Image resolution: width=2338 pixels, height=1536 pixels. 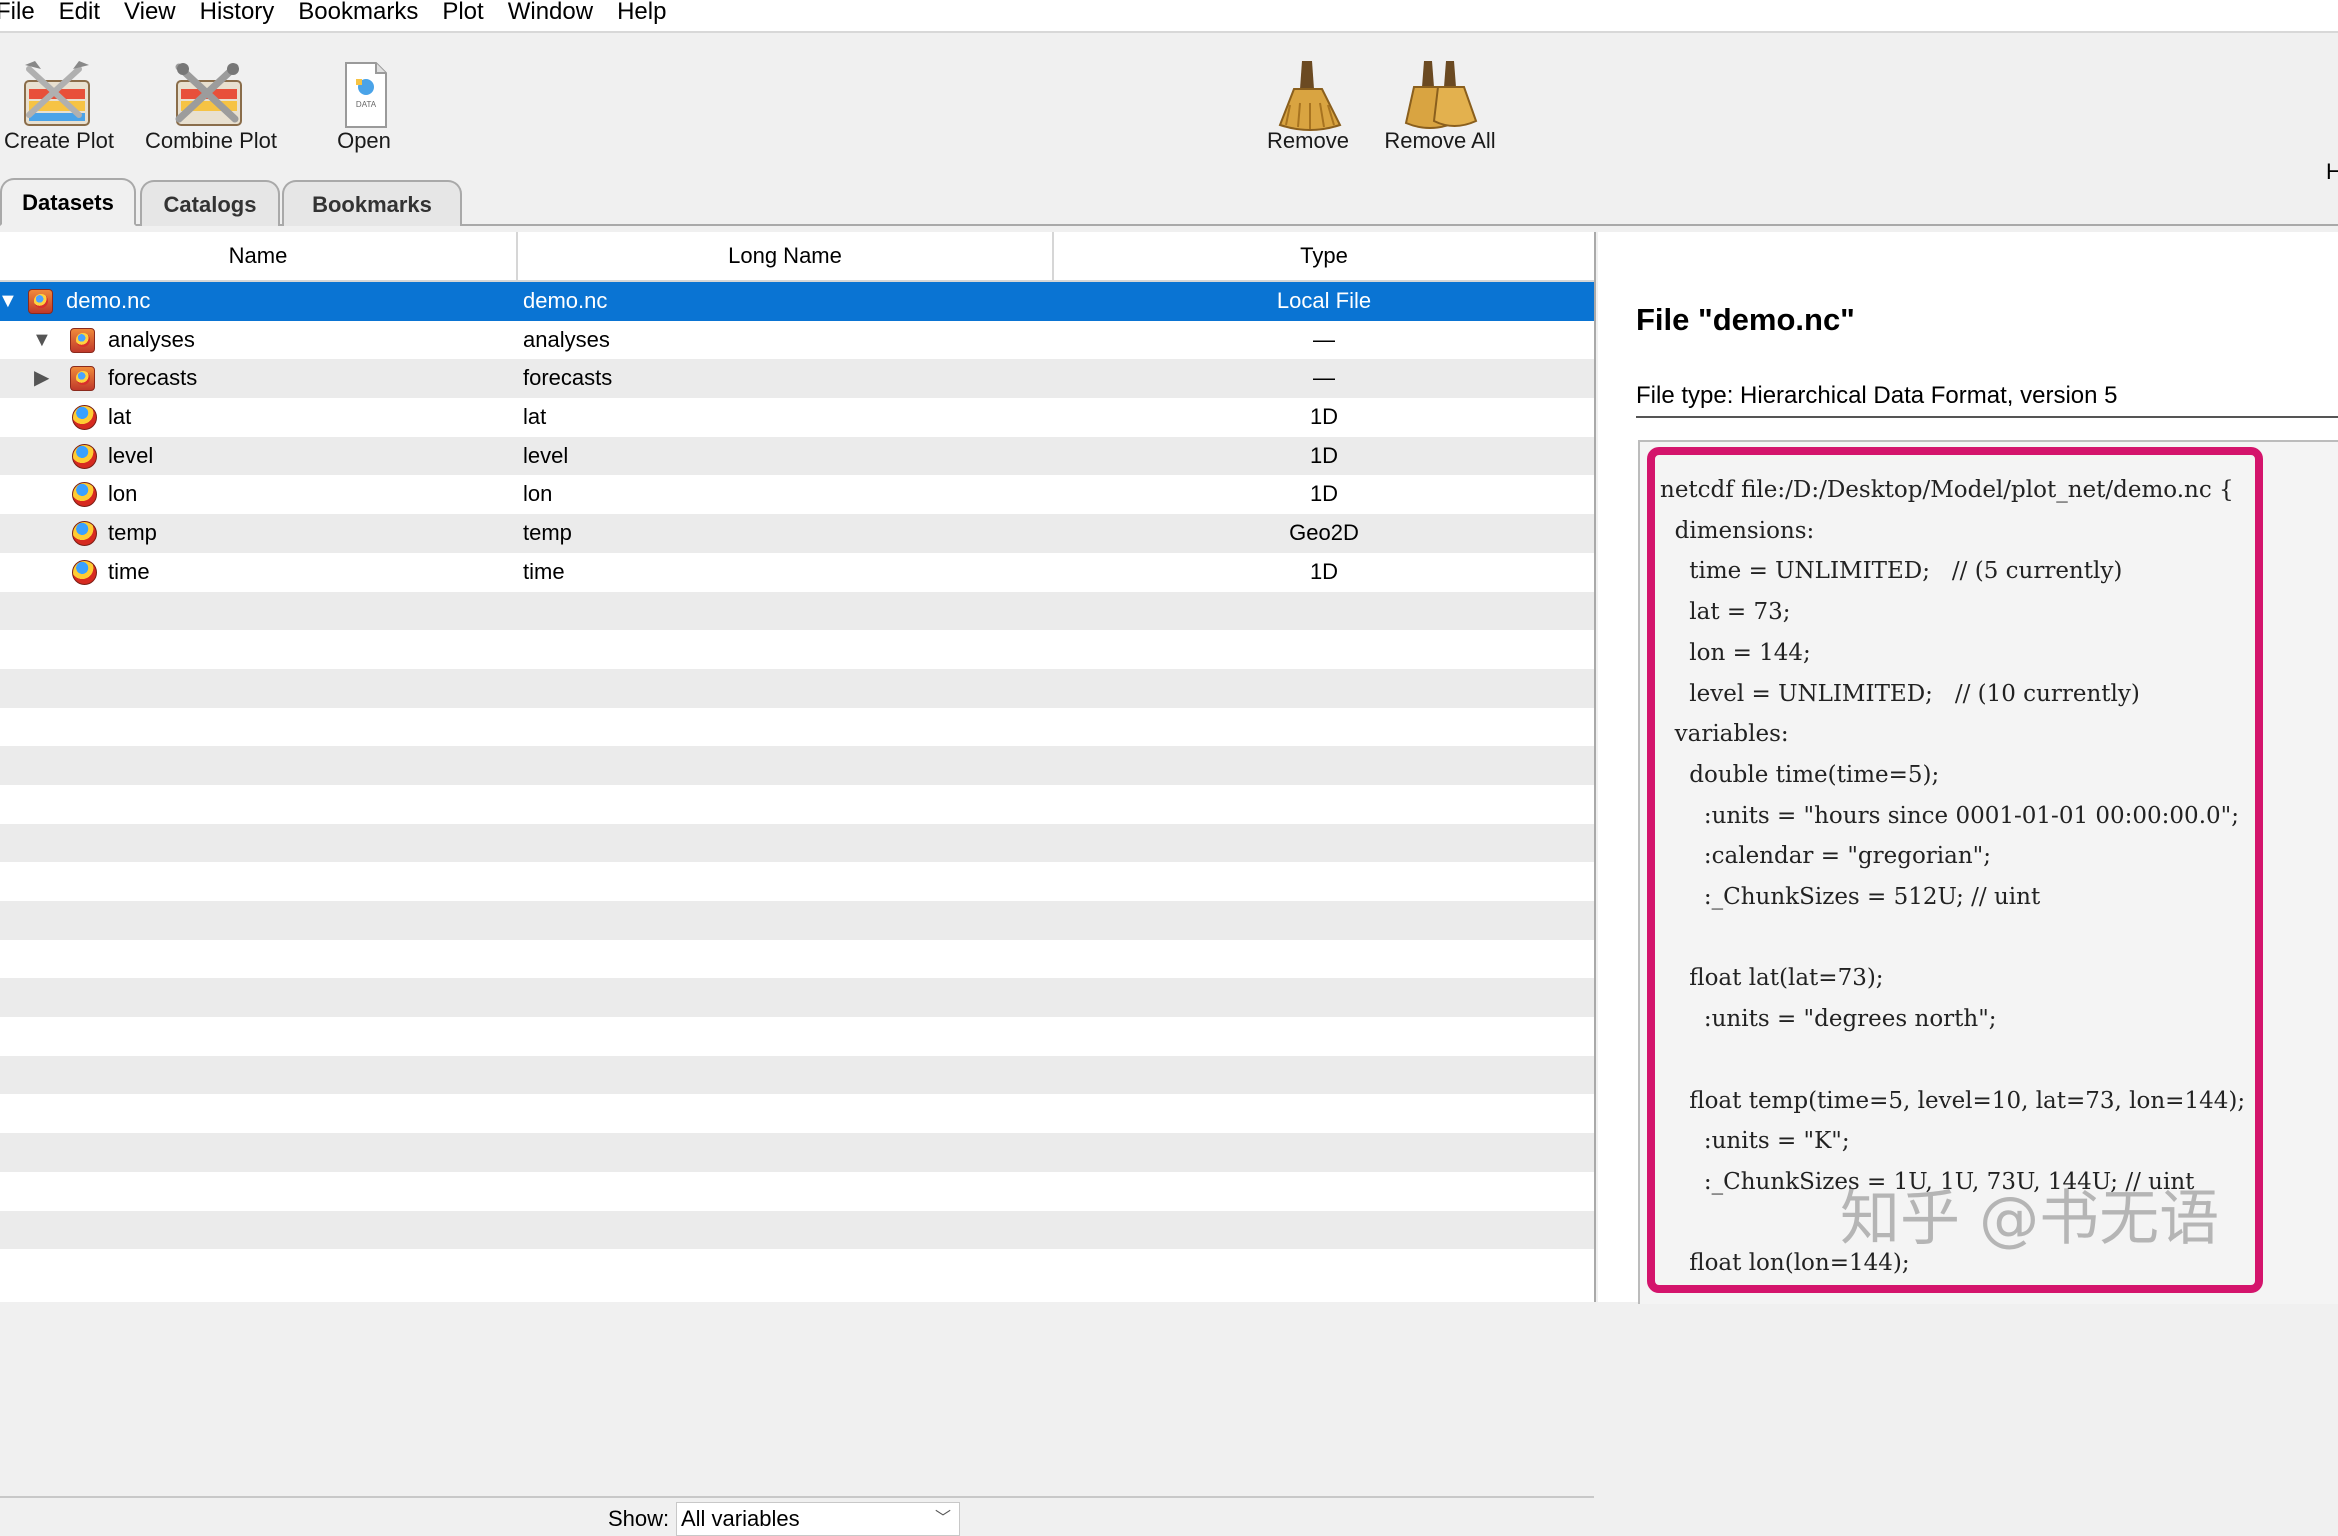 What do you see at coordinates (108, 300) in the screenshot?
I see `cell-name: demo.nc` at bounding box center [108, 300].